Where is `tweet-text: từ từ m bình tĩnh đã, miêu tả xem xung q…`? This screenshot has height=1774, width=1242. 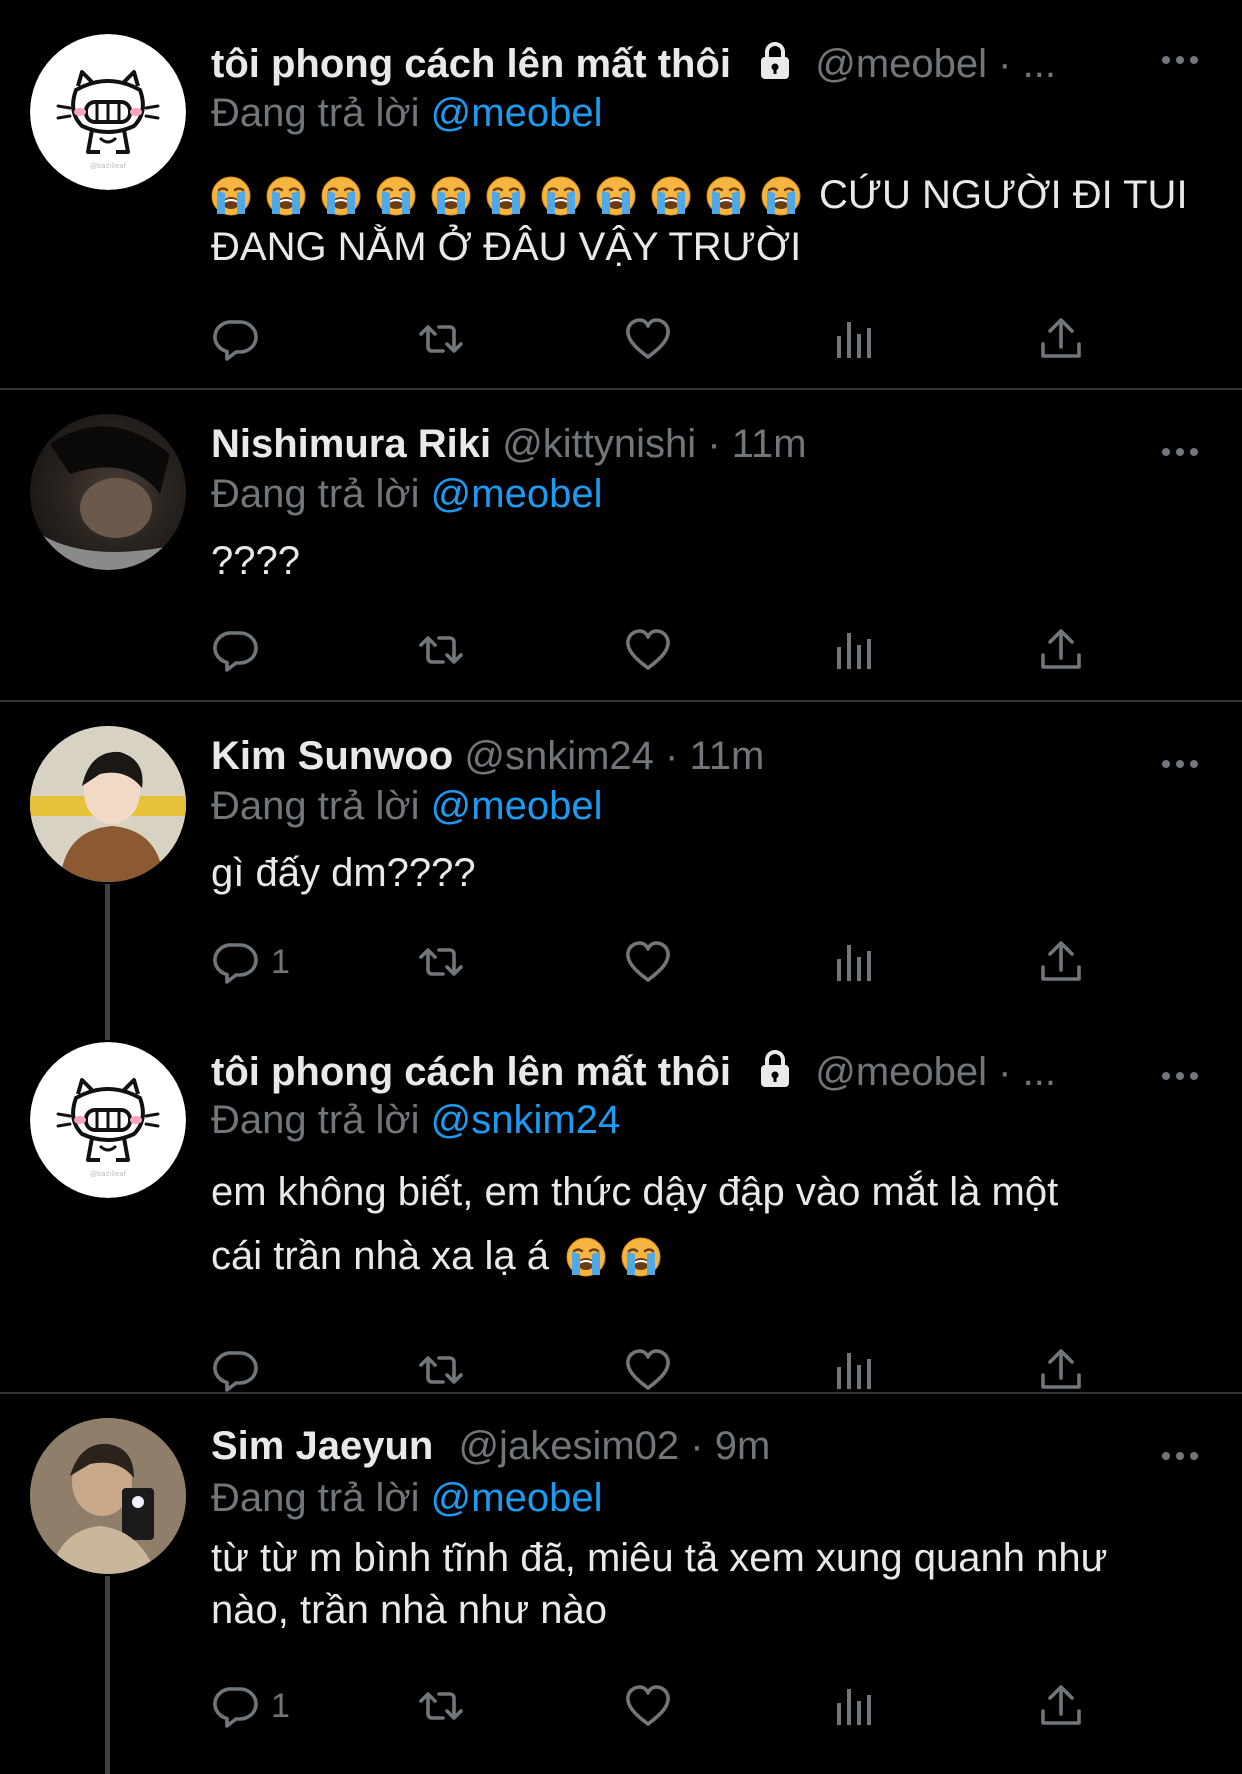 tweet-text: từ từ m bình tĩnh đã, miêu tả xem xung q… is located at coordinates (716, 1584).